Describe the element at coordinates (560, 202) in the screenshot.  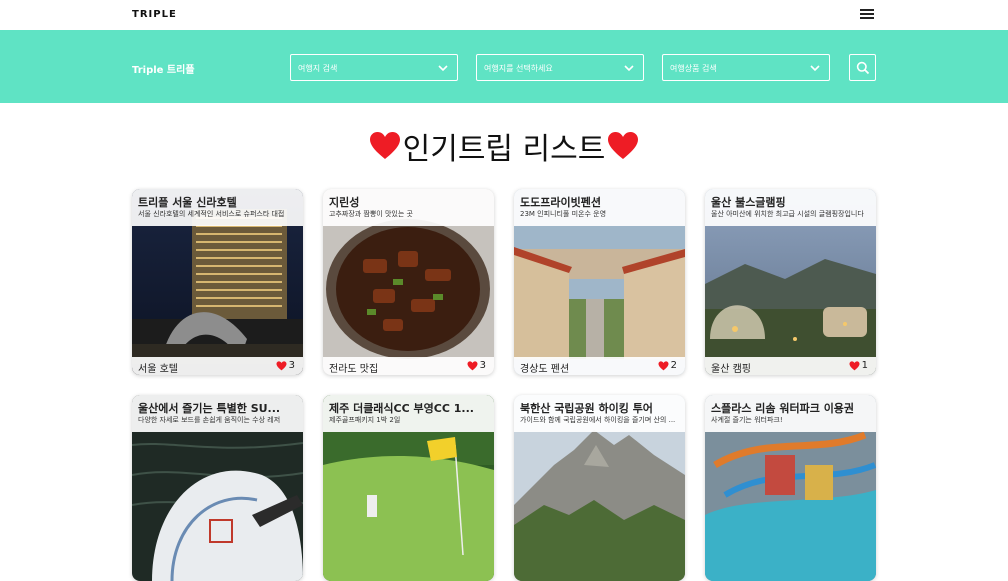
I see `card-title: 도도프라이빗펜션` at that location.